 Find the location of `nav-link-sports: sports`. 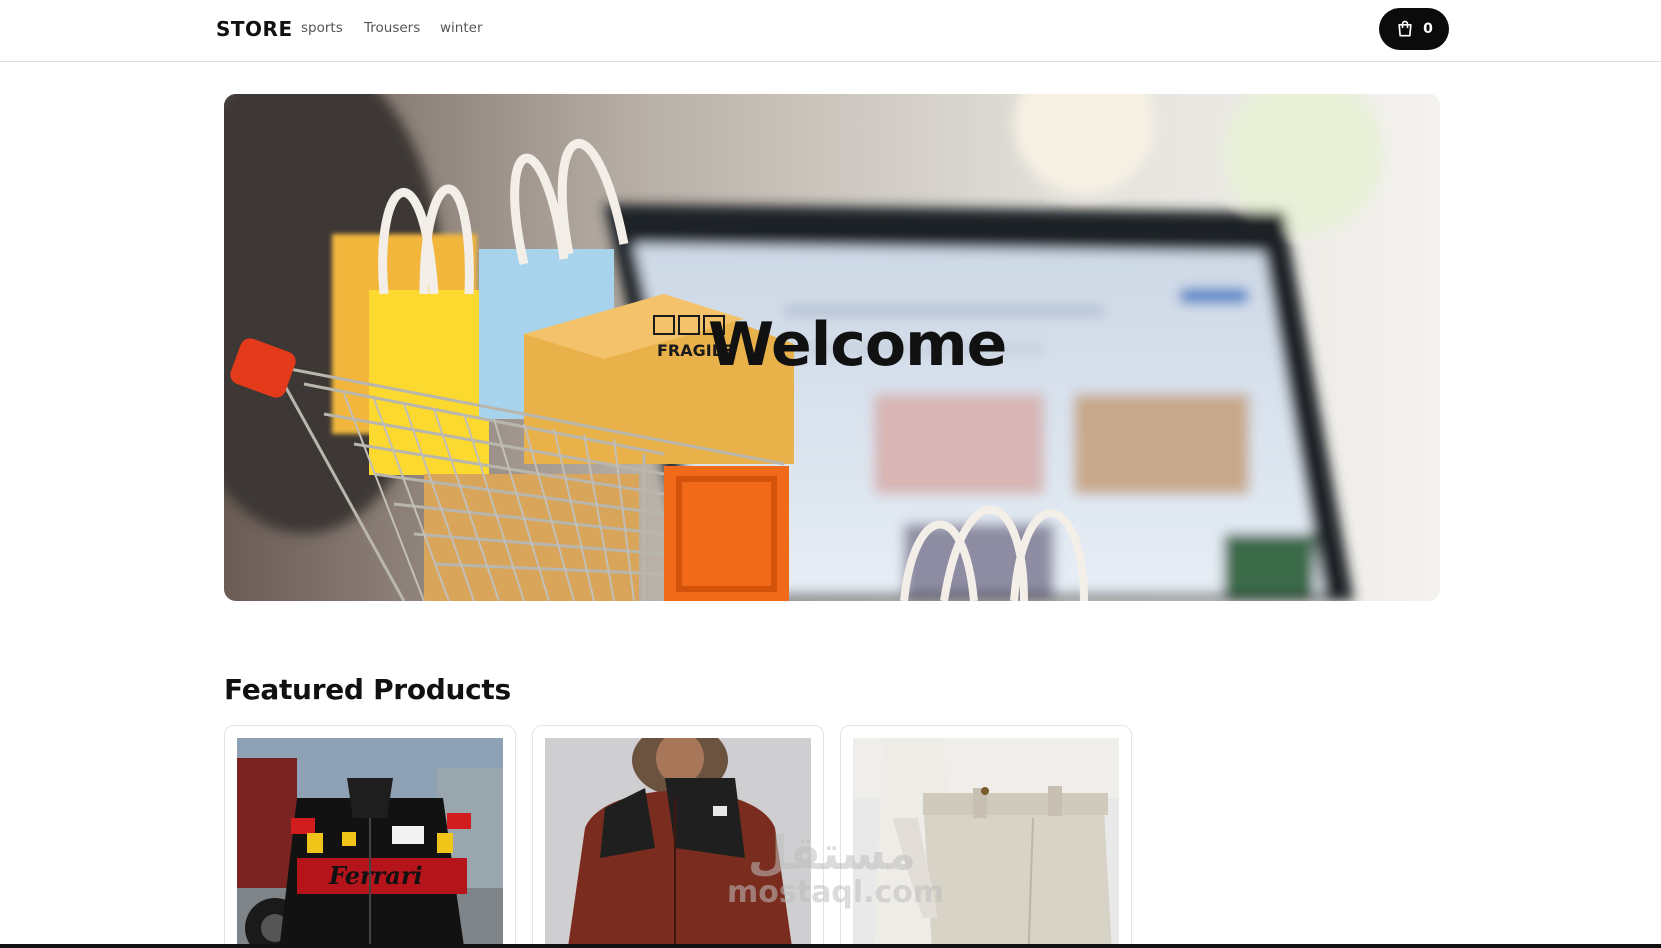

nav-link-sports: sports is located at coordinates (322, 28).